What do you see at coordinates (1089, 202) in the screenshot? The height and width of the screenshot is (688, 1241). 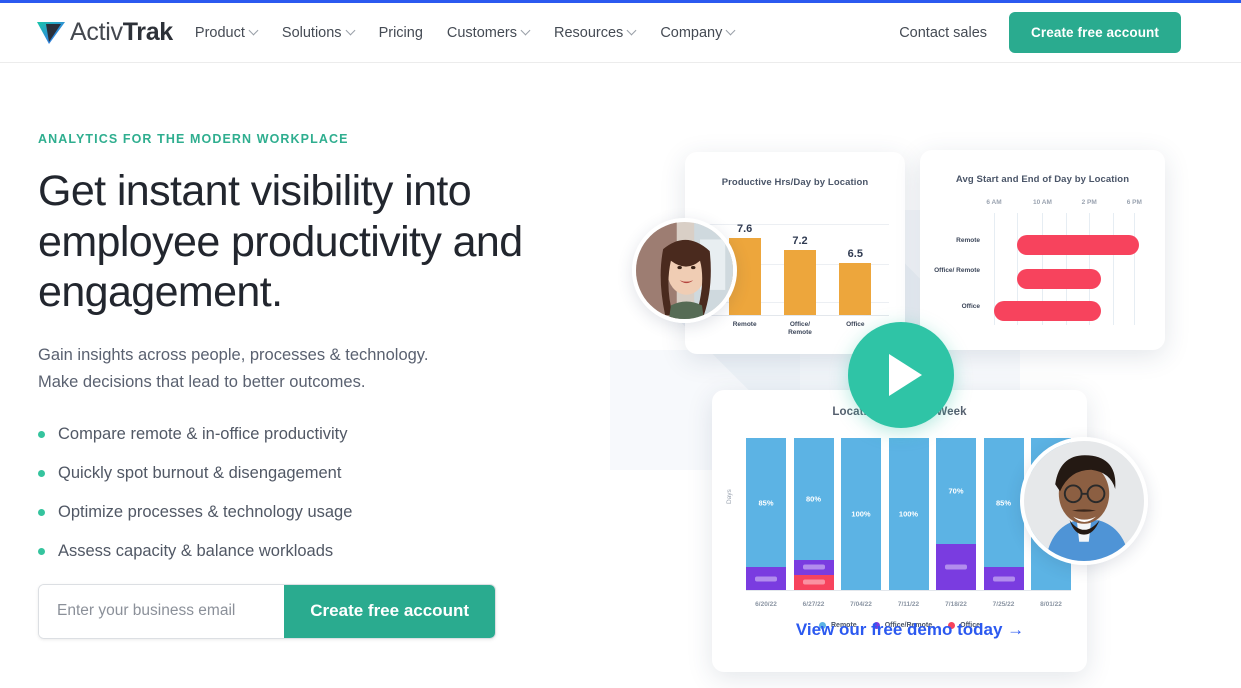 I see `x-tick-label: 2 PM` at bounding box center [1089, 202].